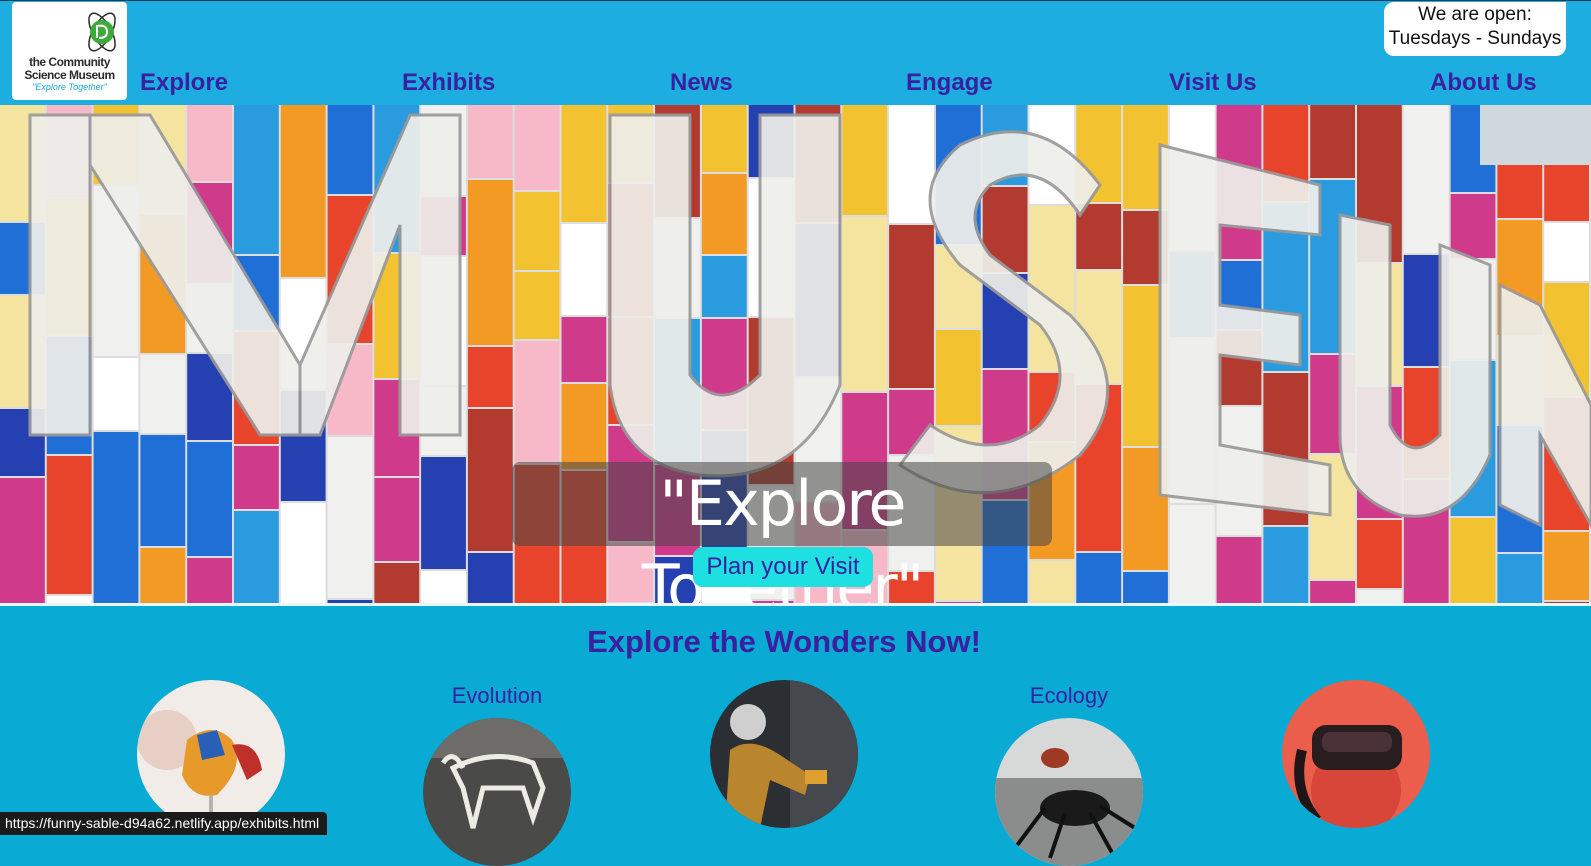  Describe the element at coordinates (782, 532) in the screenshot. I see `hero-title: "Explore Together"` at that location.